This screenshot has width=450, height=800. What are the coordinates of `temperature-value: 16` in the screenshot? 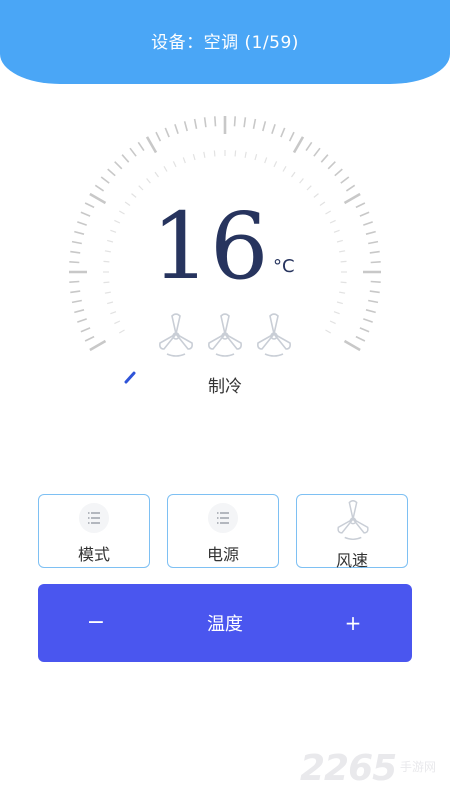 It's located at (210, 246).